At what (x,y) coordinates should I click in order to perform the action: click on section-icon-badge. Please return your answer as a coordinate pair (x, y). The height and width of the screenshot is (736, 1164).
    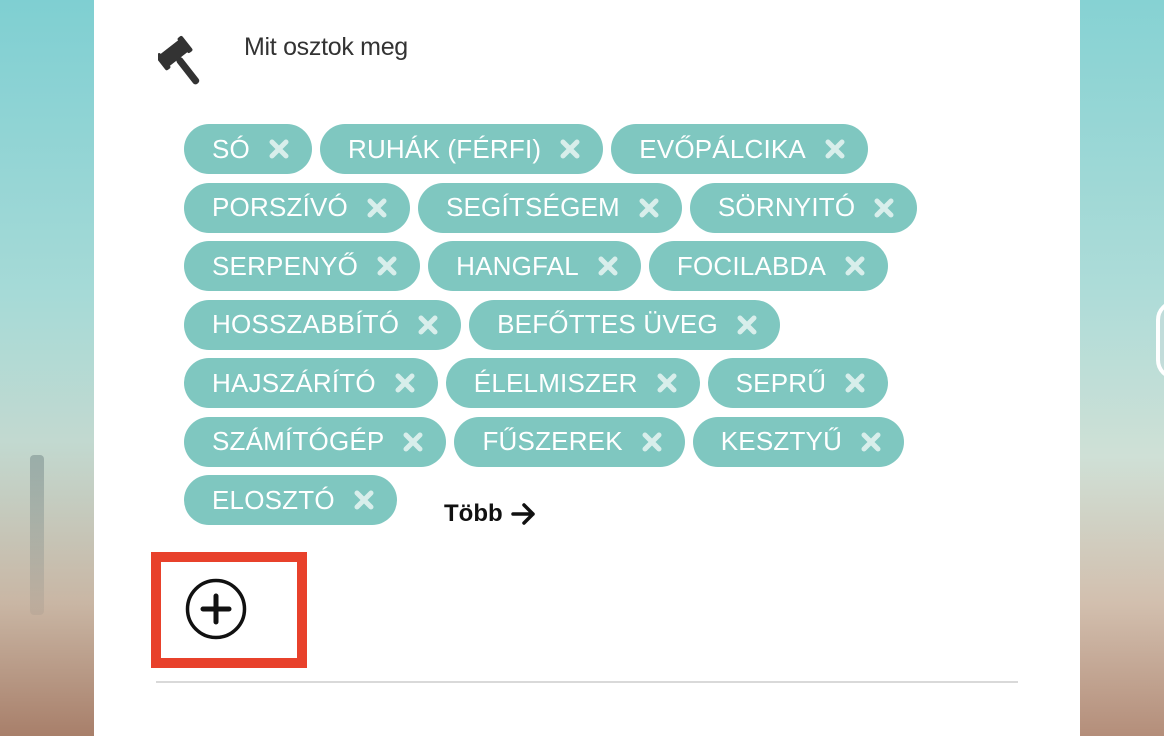
    Looking at the image, I should click on (188, 58).